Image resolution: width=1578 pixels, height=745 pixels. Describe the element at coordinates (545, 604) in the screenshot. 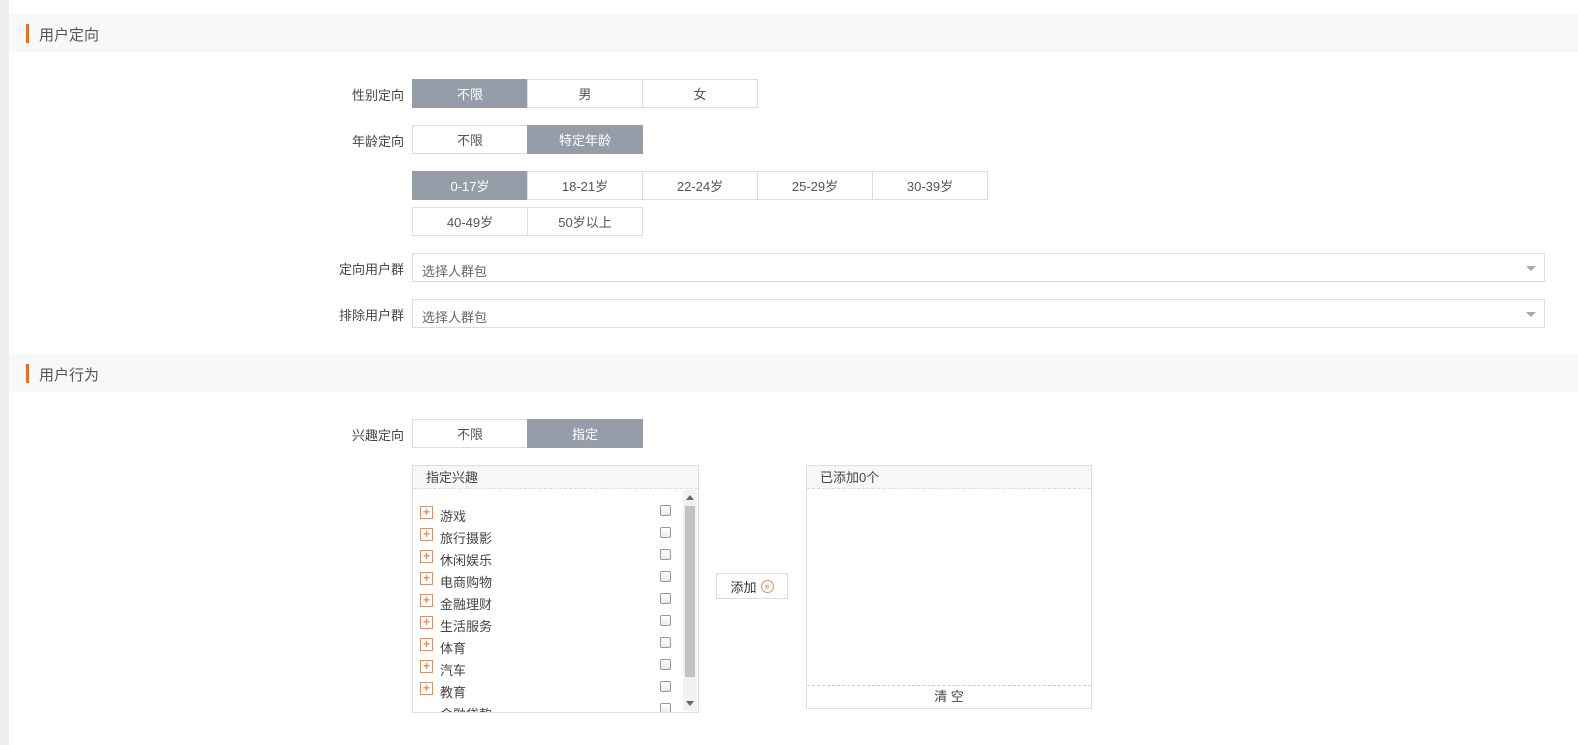

I see `interest-item: + 金融理财` at that location.